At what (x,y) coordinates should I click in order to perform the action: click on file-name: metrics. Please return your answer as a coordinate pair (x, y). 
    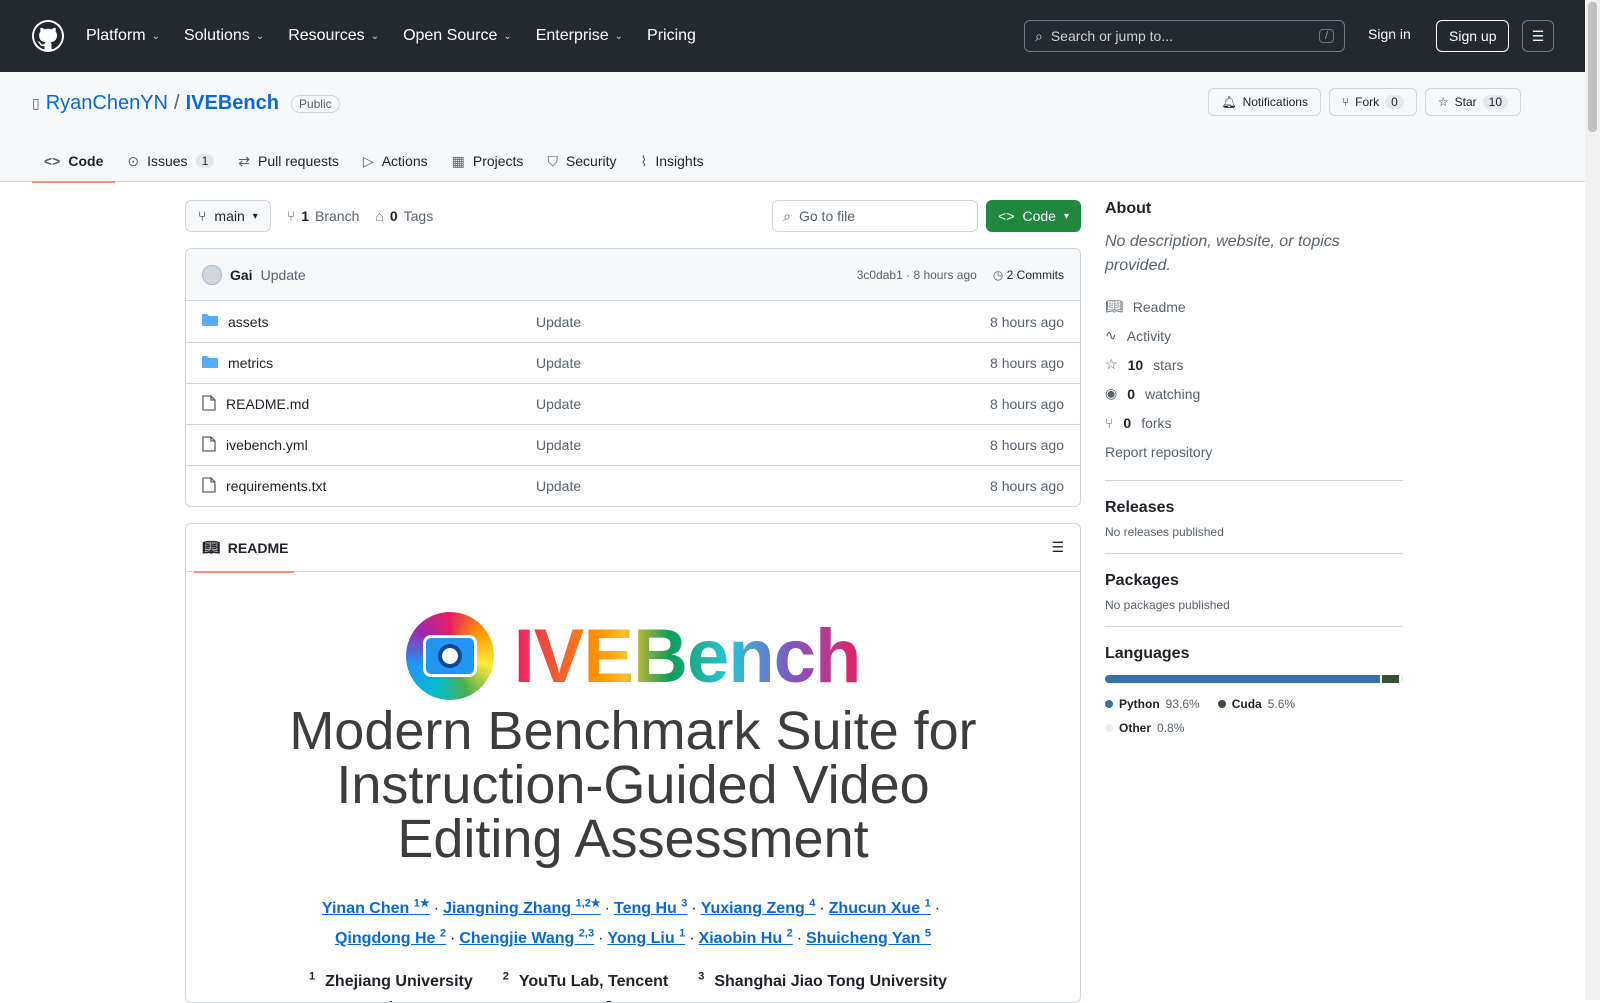
    Looking at the image, I should click on (250, 363).